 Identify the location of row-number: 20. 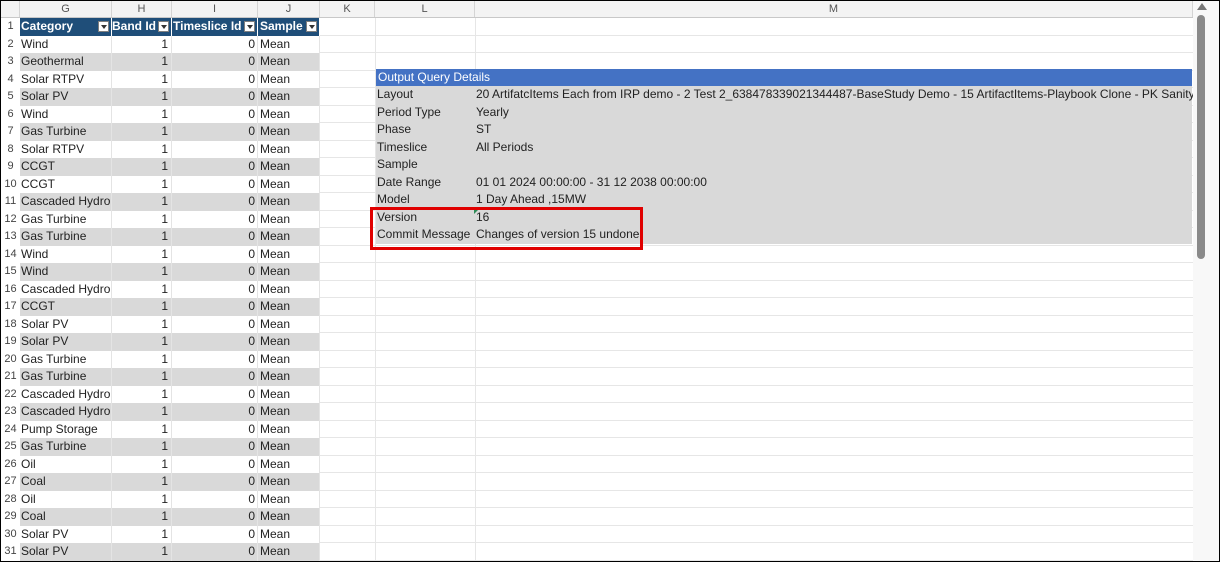
(10, 359).